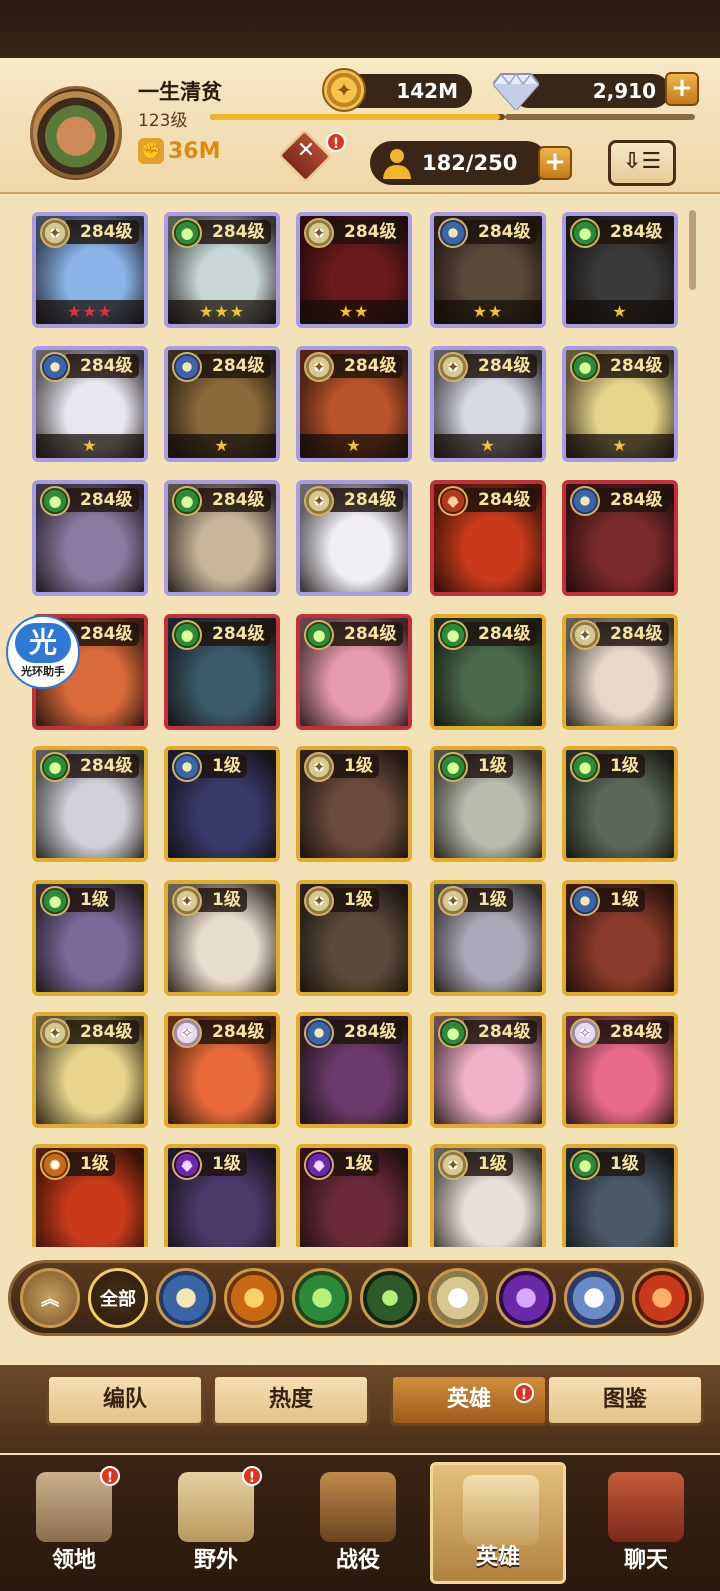 This screenshot has height=1591, width=720. What do you see at coordinates (118, 1298) in the screenshot?
I see `filter-all-button: 全部` at bounding box center [118, 1298].